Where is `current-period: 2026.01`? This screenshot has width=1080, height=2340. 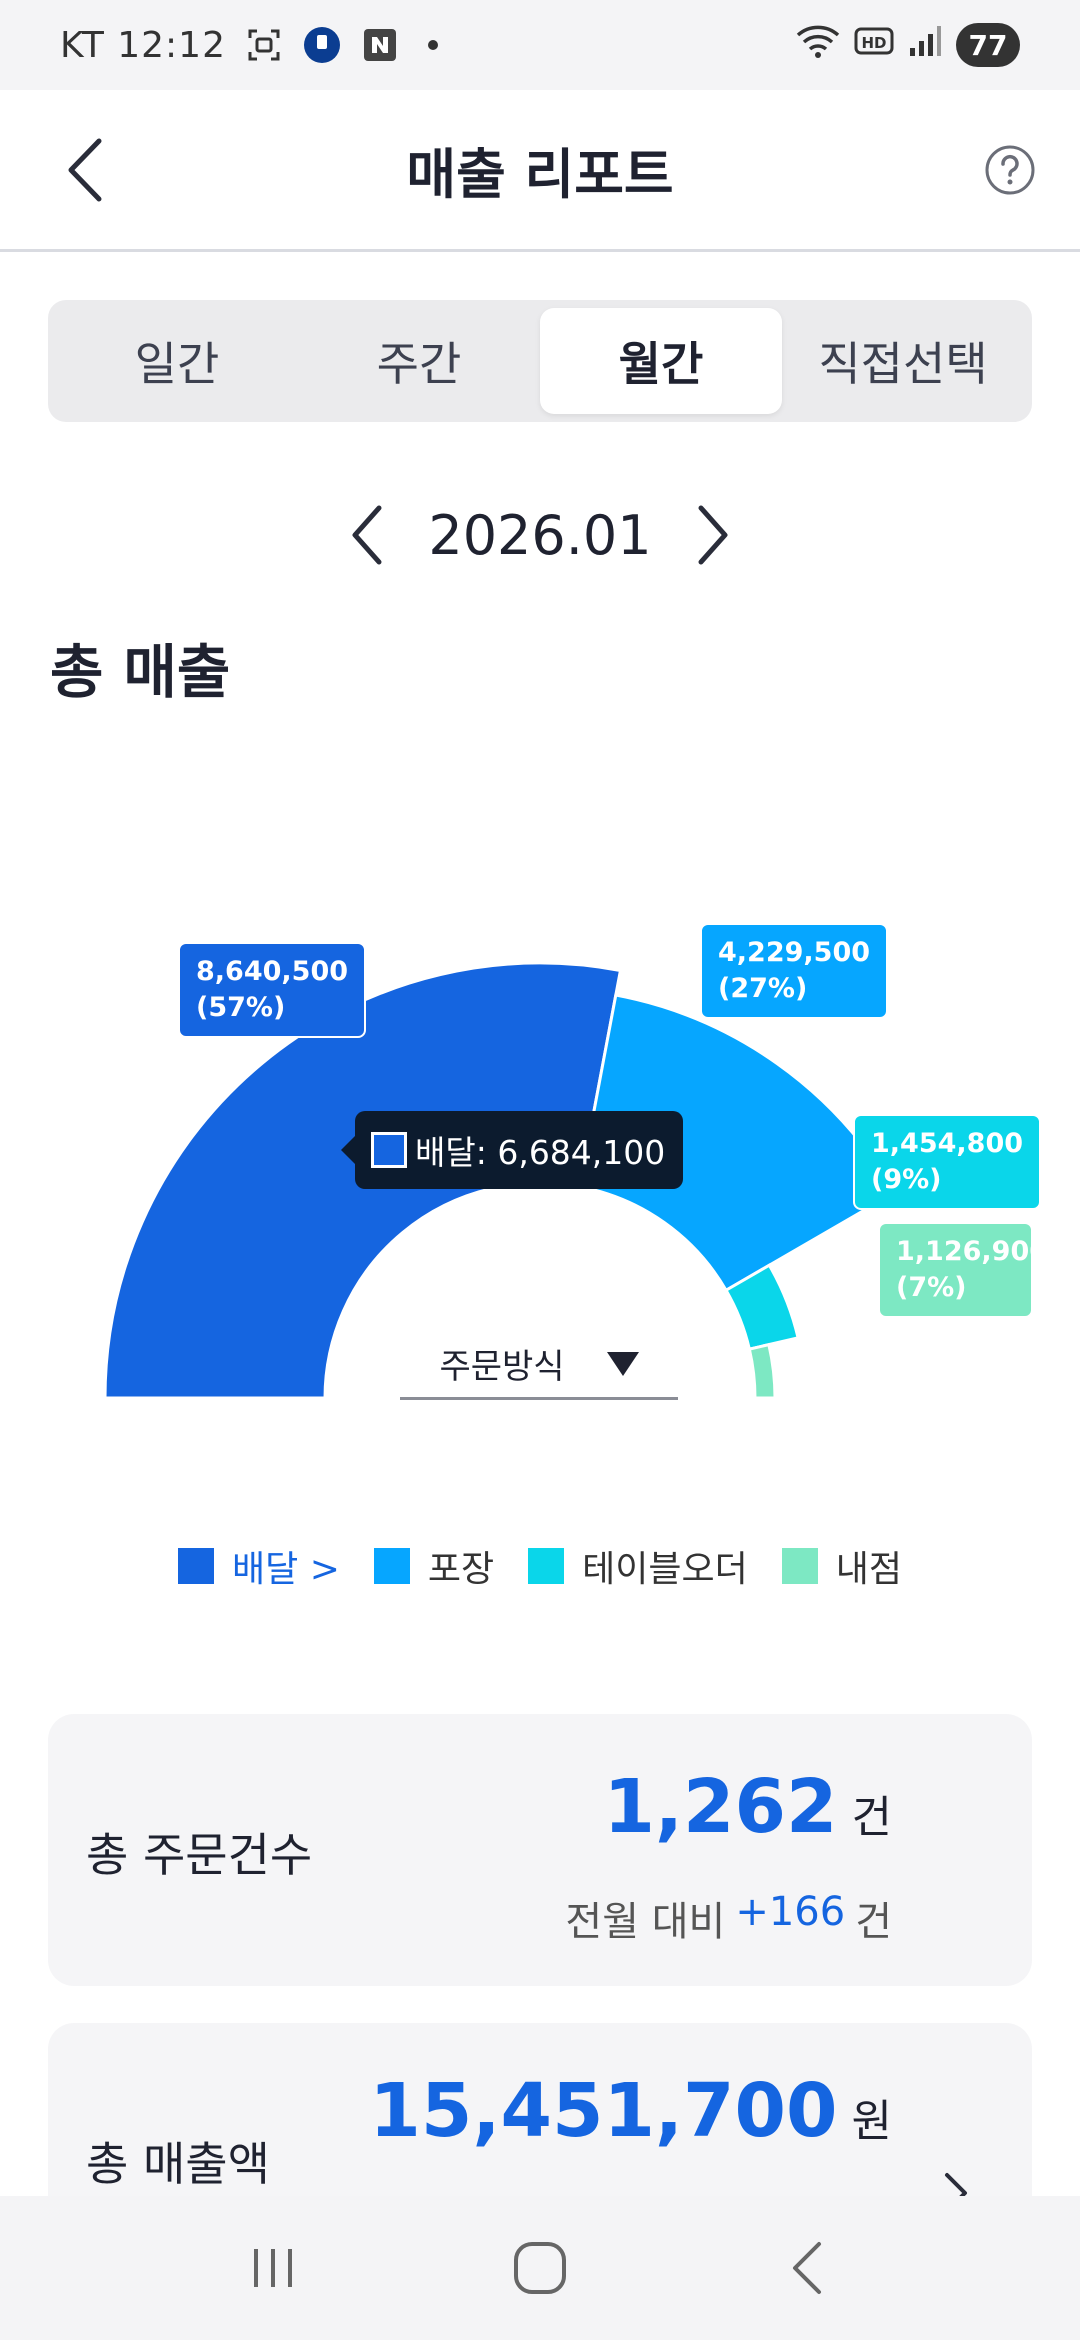 current-period: 2026.01 is located at coordinates (540, 535).